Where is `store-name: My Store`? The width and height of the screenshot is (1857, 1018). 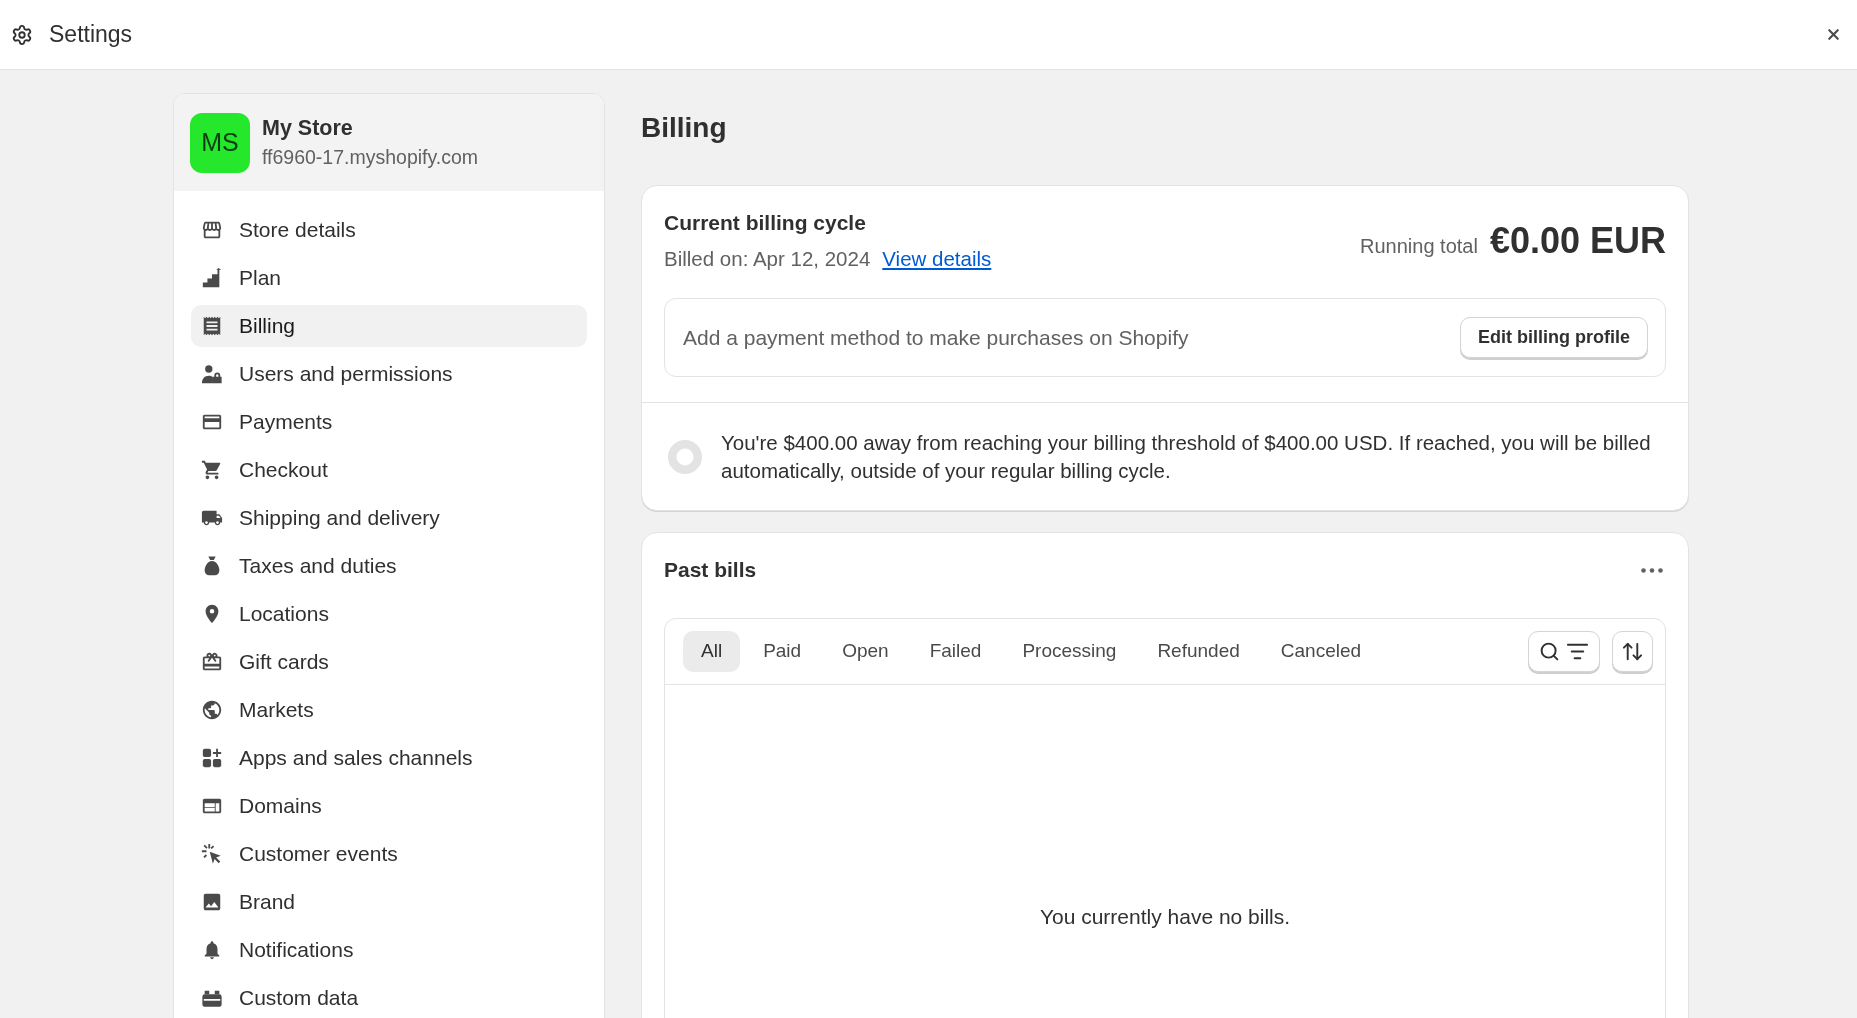
store-name: My Store is located at coordinates (308, 128).